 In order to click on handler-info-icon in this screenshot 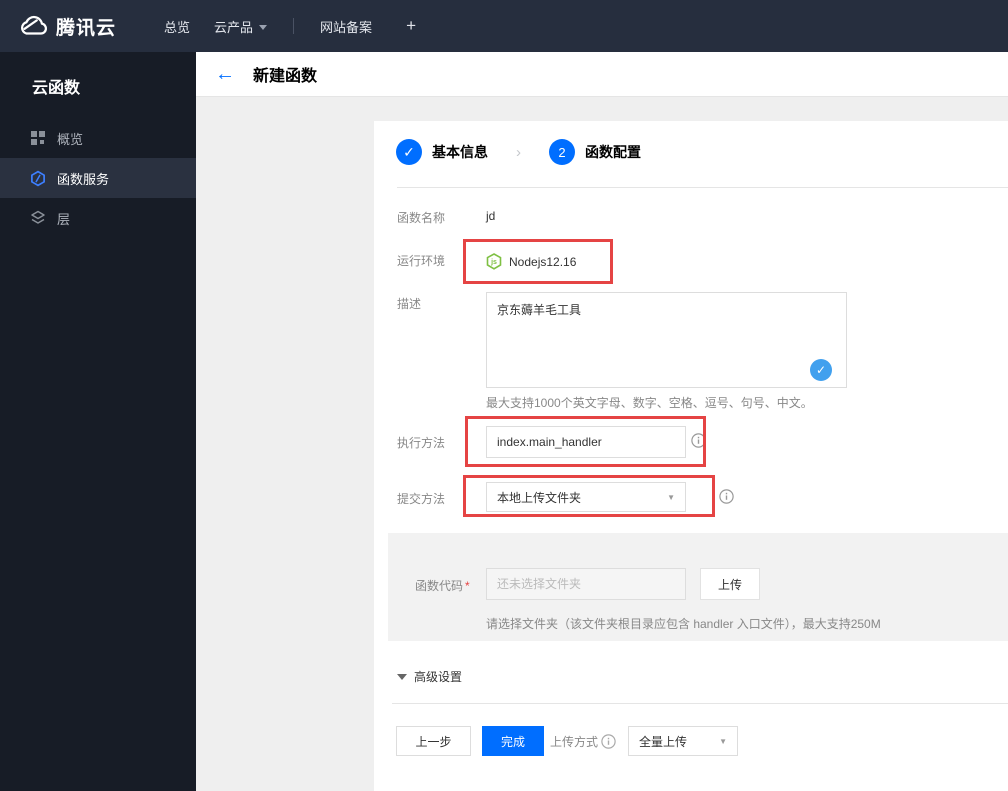, I will do `click(698, 440)`.